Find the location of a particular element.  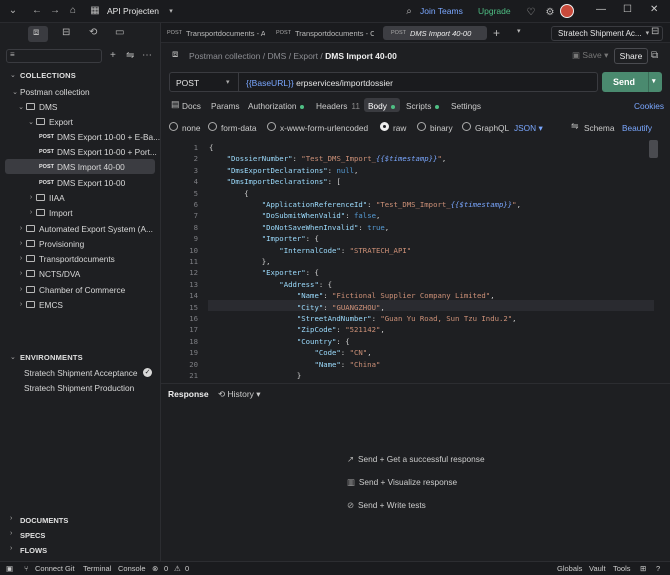

documents-header: DOCUMENTS is located at coordinates (44, 520).